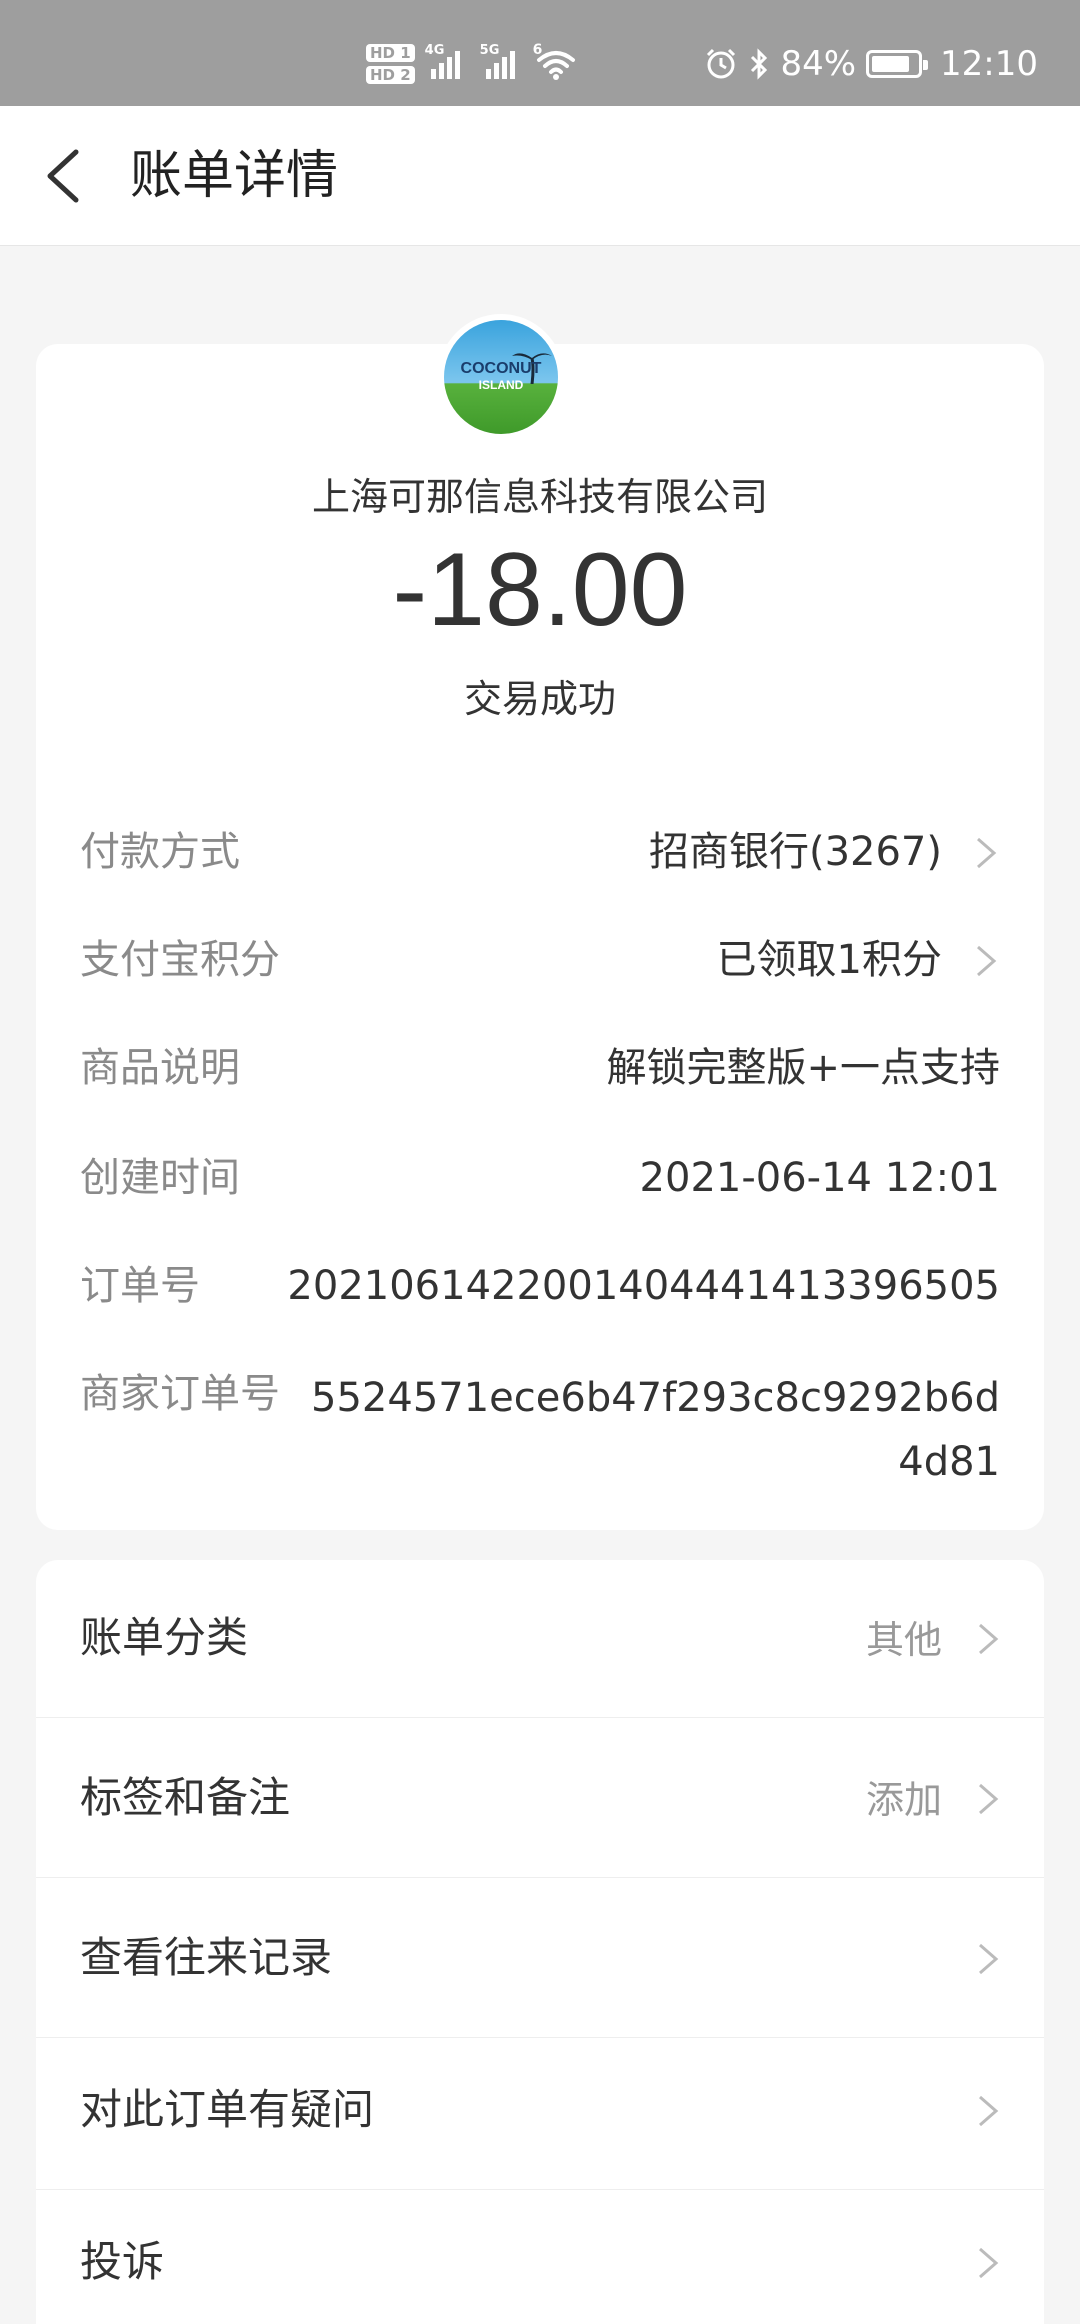  Describe the element at coordinates (818, 64) in the screenshot. I see `battery-percent: 84%` at that location.